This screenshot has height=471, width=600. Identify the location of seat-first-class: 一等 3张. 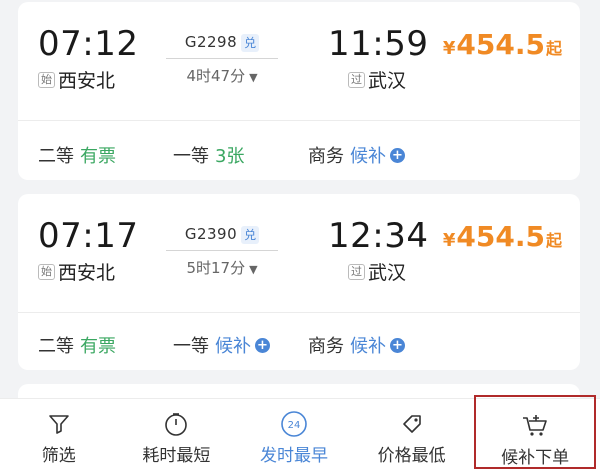
(240, 155).